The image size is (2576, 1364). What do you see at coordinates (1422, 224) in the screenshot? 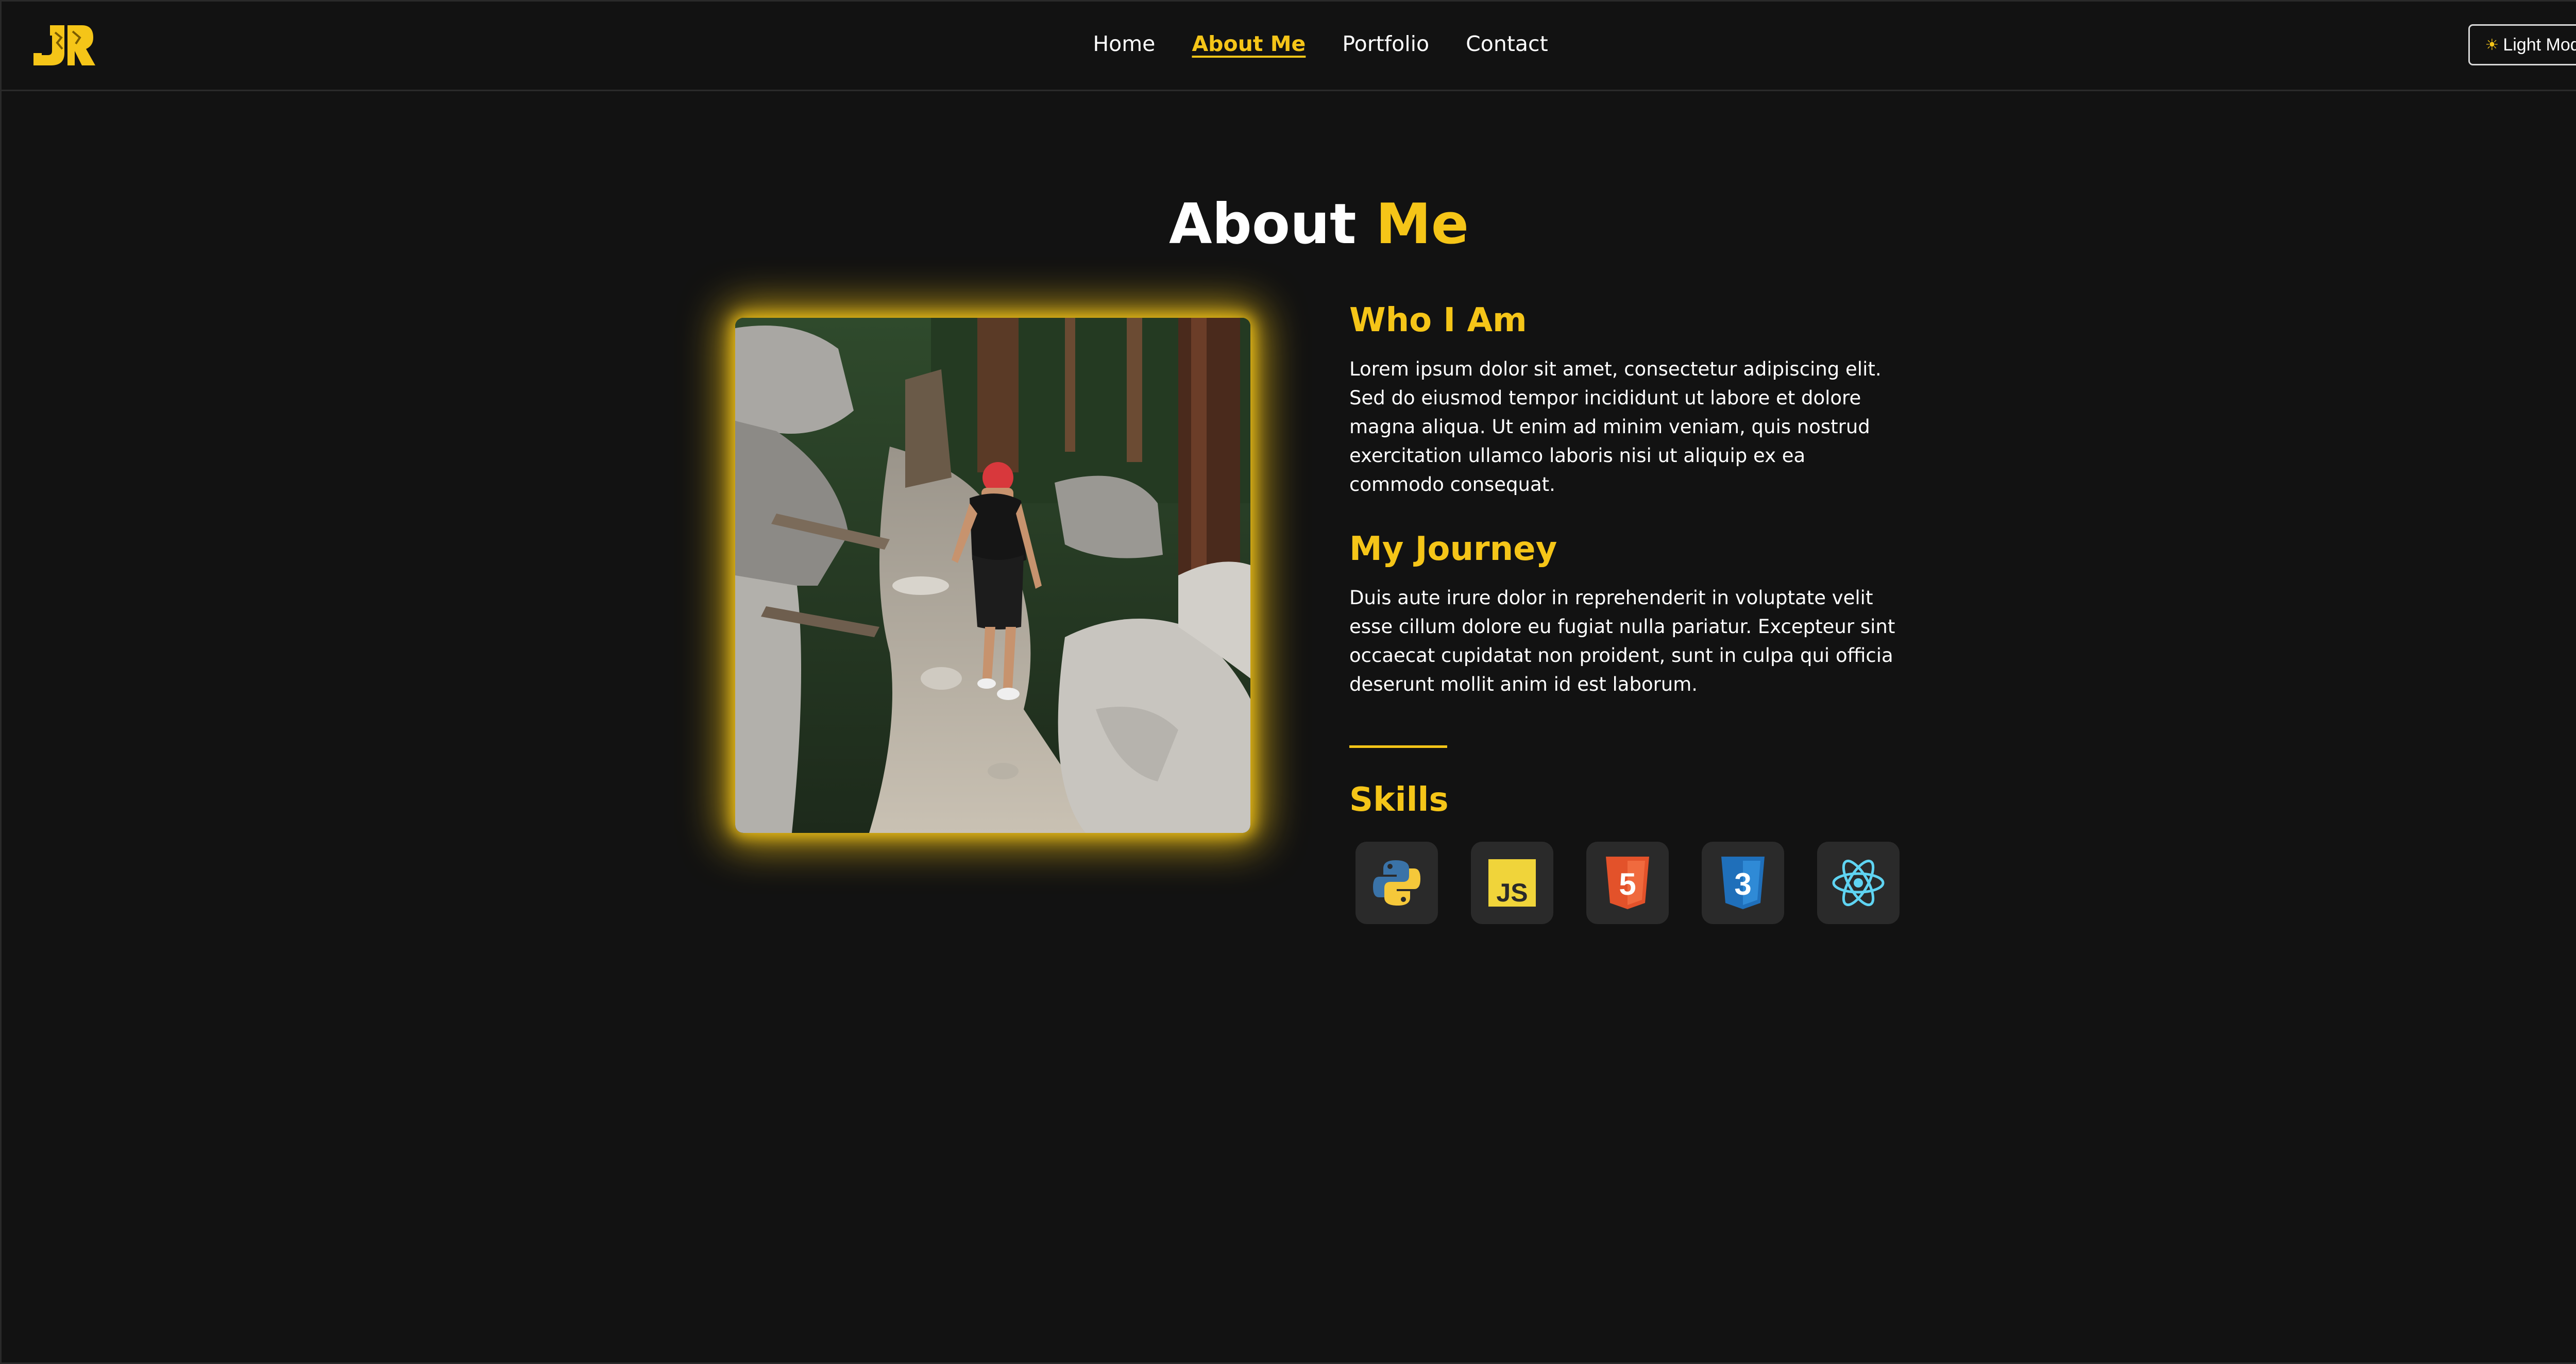
I see `page-title-accent: Me` at bounding box center [1422, 224].